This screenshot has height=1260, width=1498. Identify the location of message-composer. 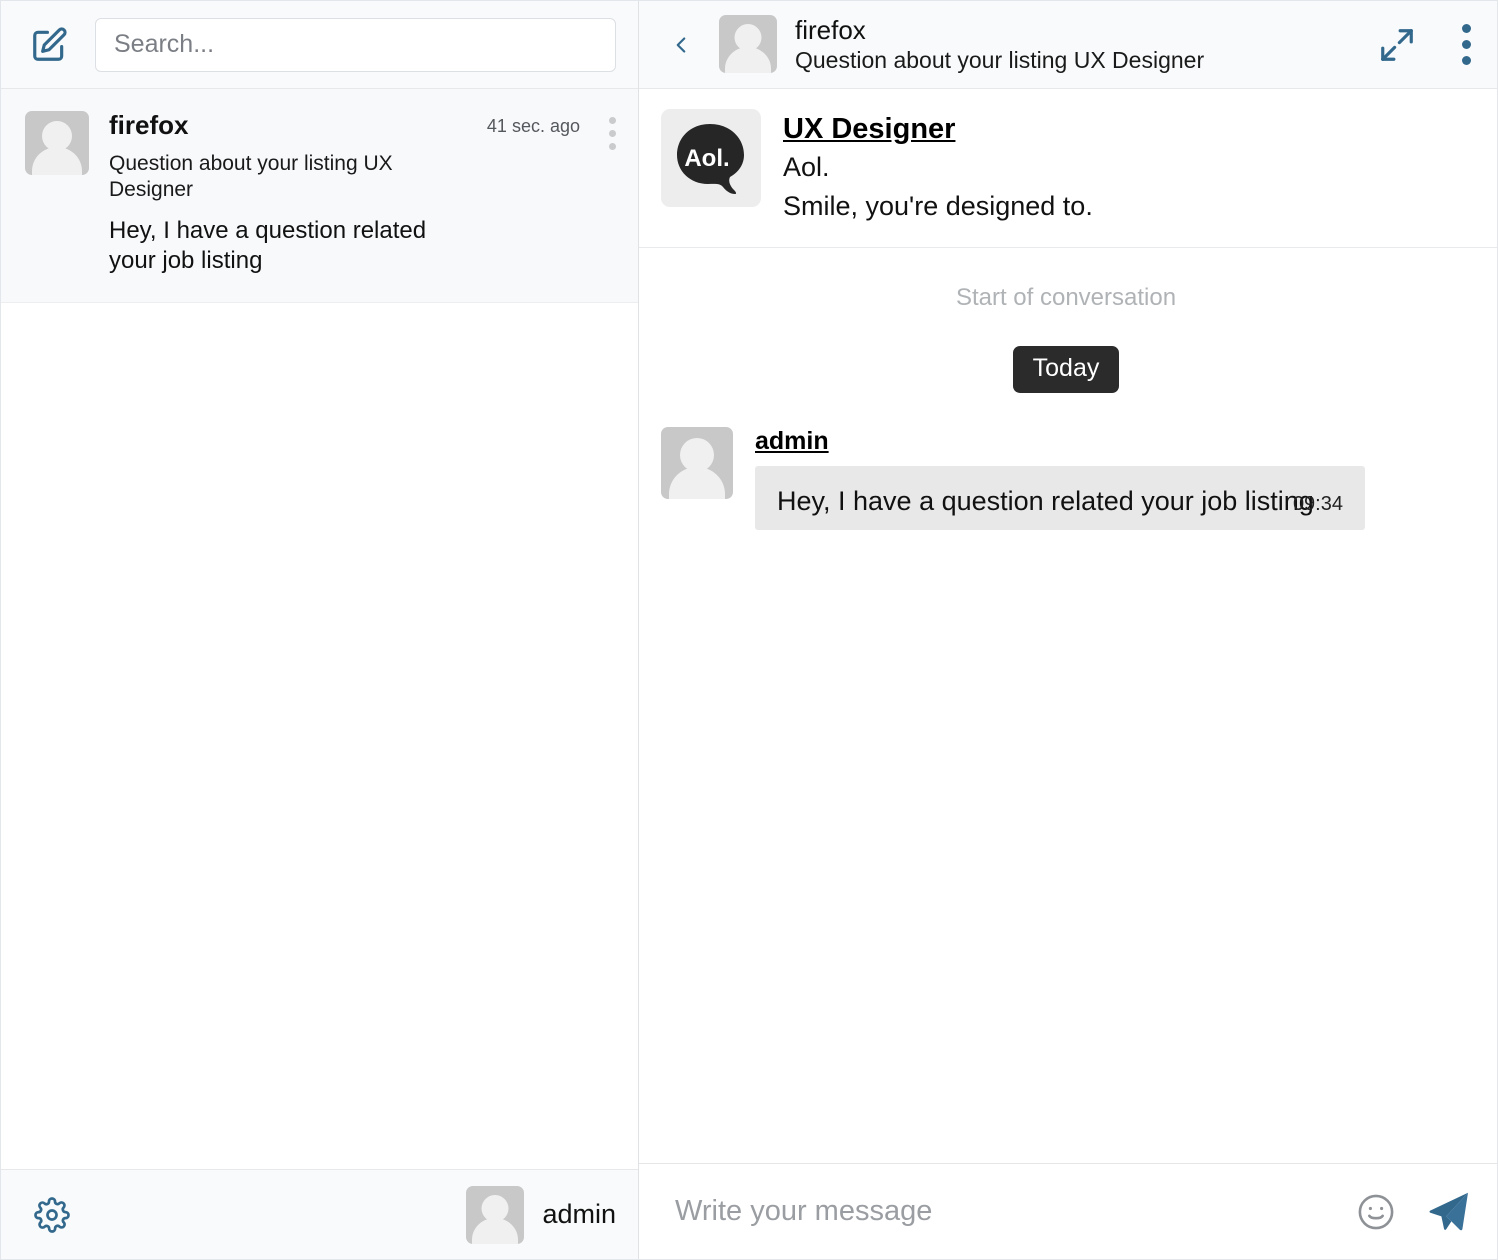
(1068, 1211).